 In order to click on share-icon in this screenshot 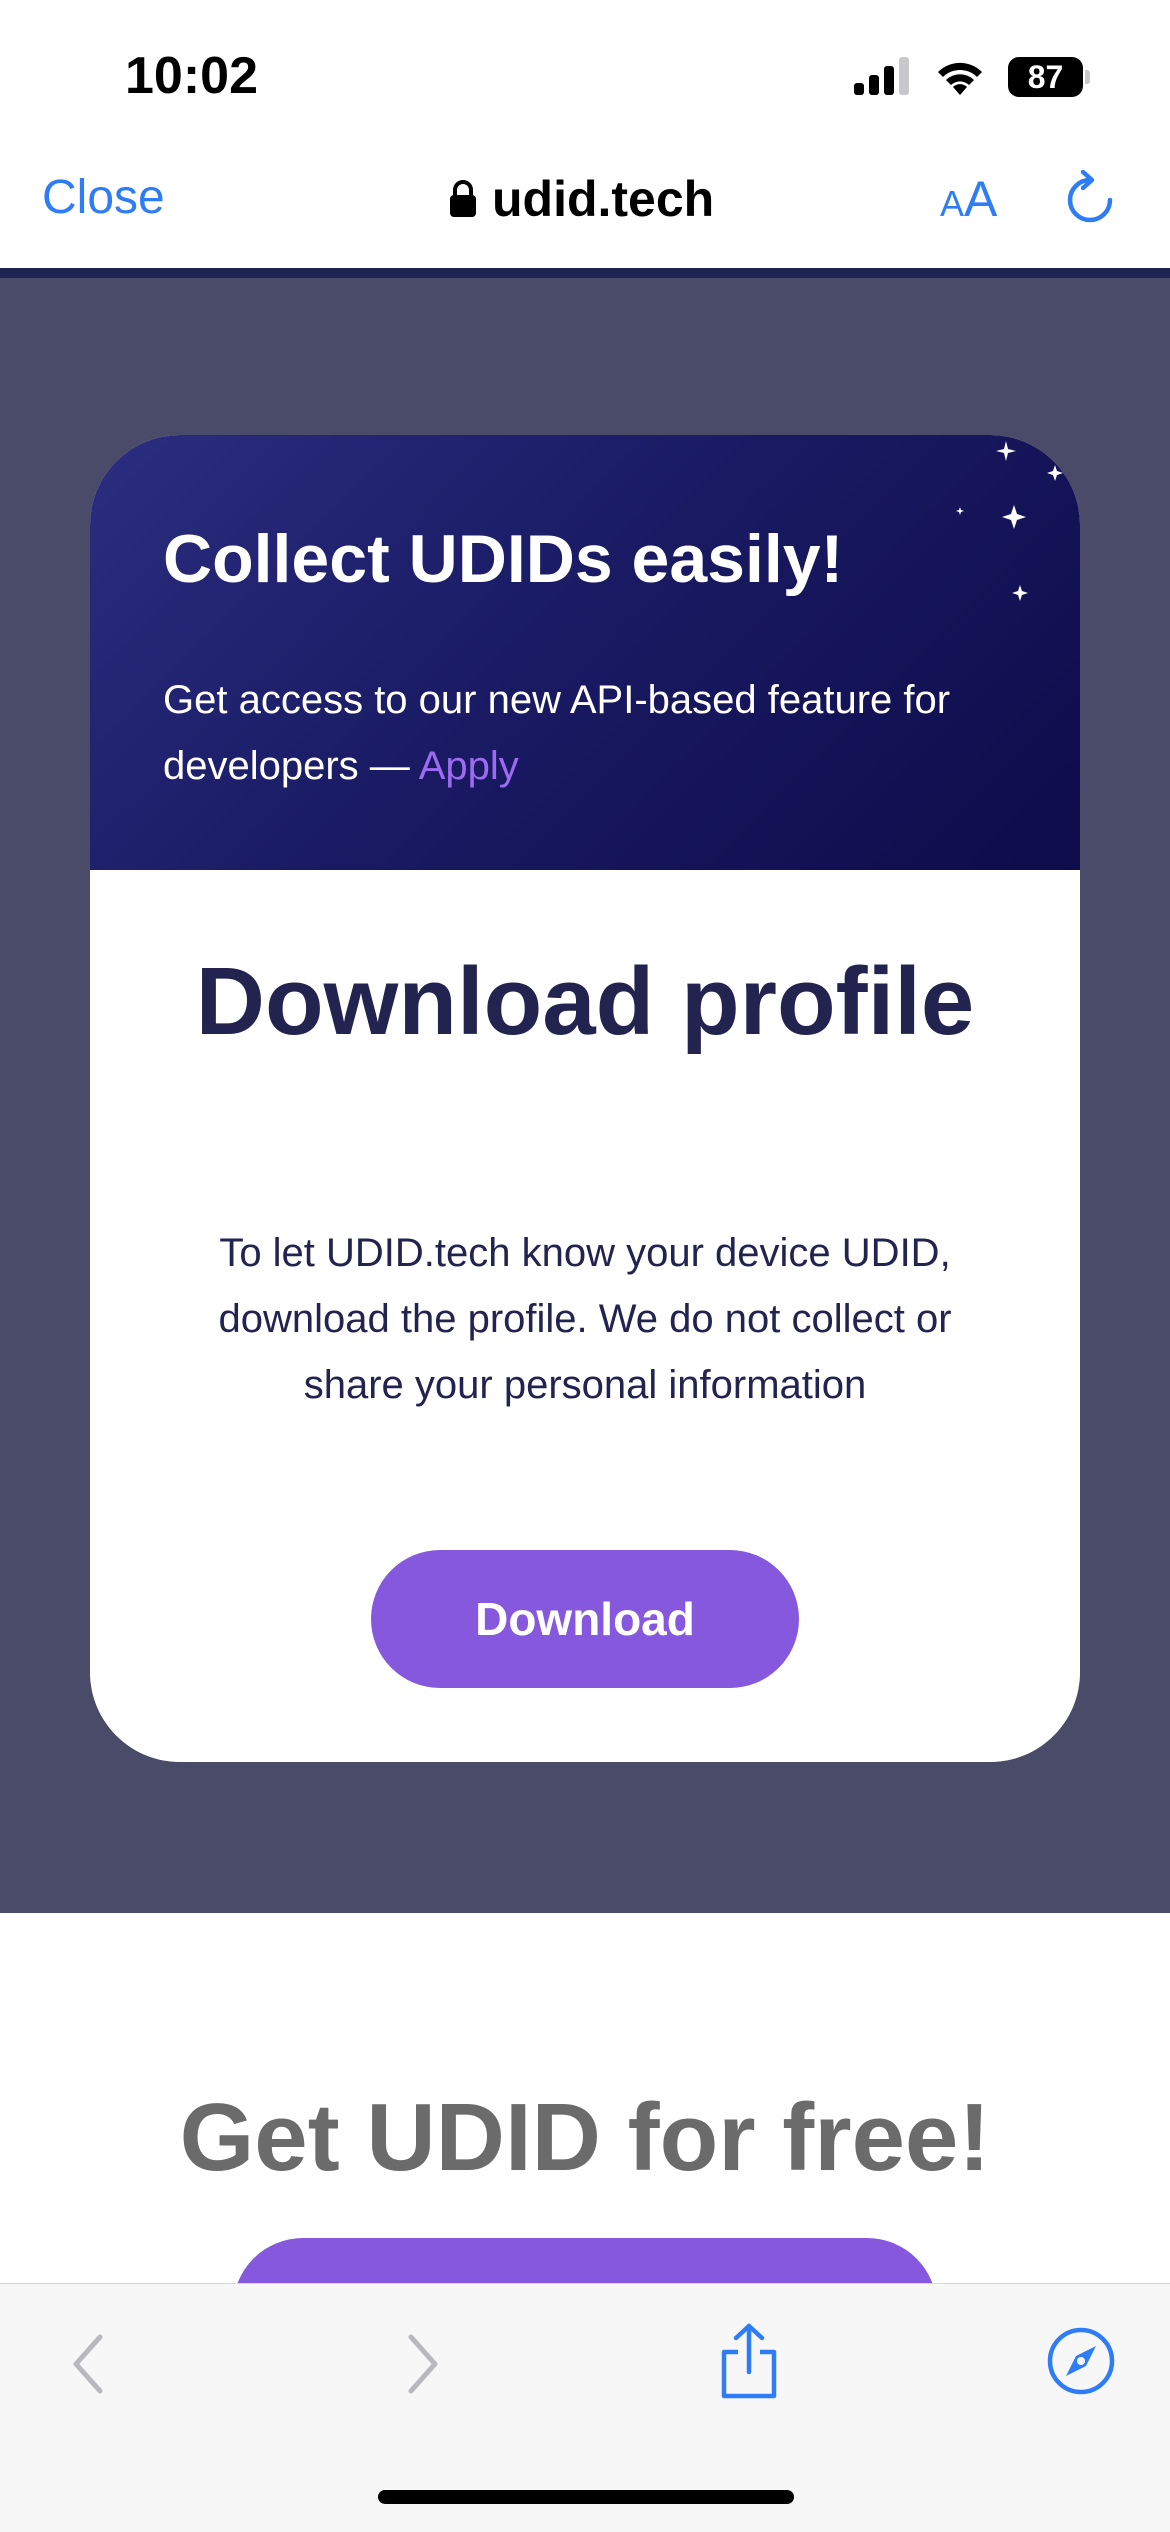, I will do `click(749, 2362)`.